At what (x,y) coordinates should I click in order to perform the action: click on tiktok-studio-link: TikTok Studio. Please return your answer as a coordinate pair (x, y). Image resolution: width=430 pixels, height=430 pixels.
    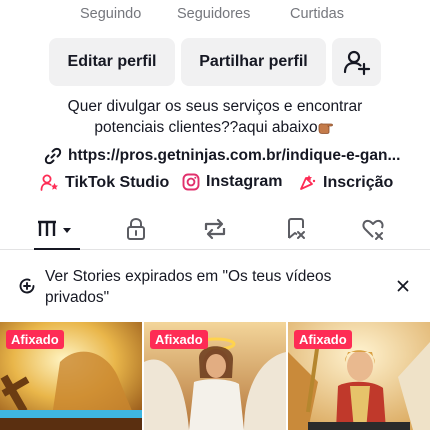
    Looking at the image, I should click on (104, 182).